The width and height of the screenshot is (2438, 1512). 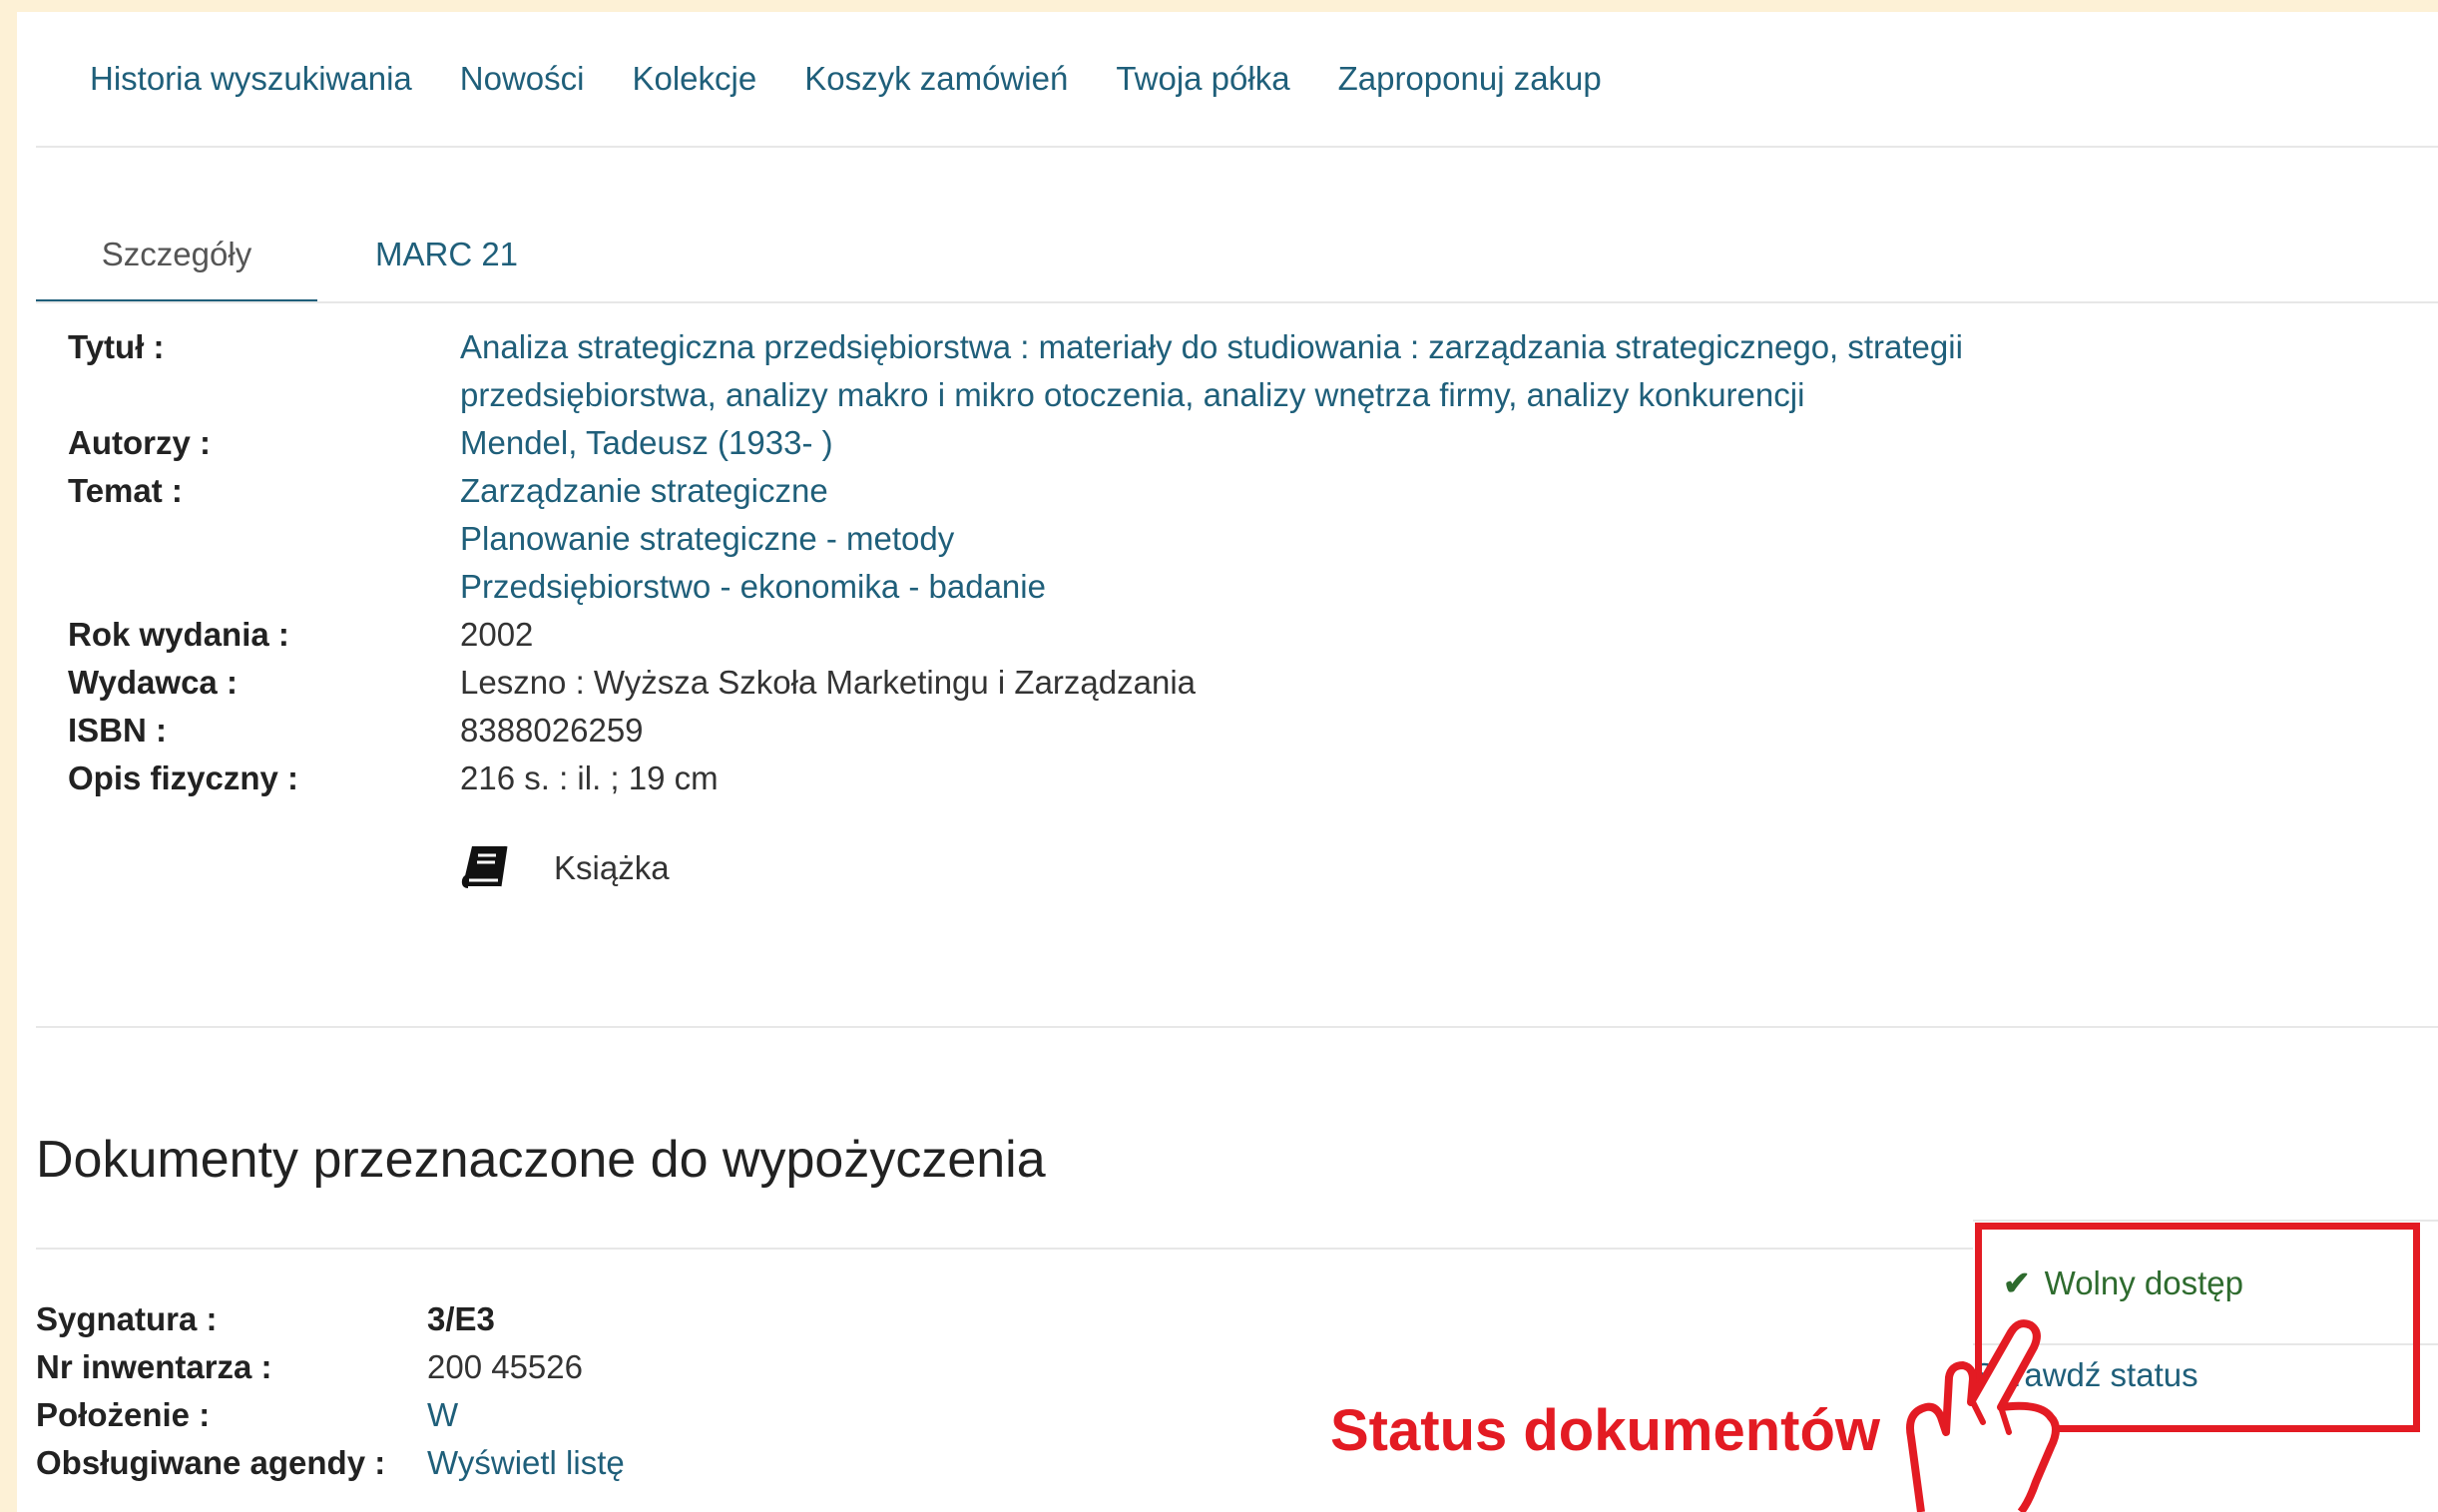 I want to click on documents-heading: Dokumenty przeznaczone do wypożyczenia, so click(x=541, y=1160).